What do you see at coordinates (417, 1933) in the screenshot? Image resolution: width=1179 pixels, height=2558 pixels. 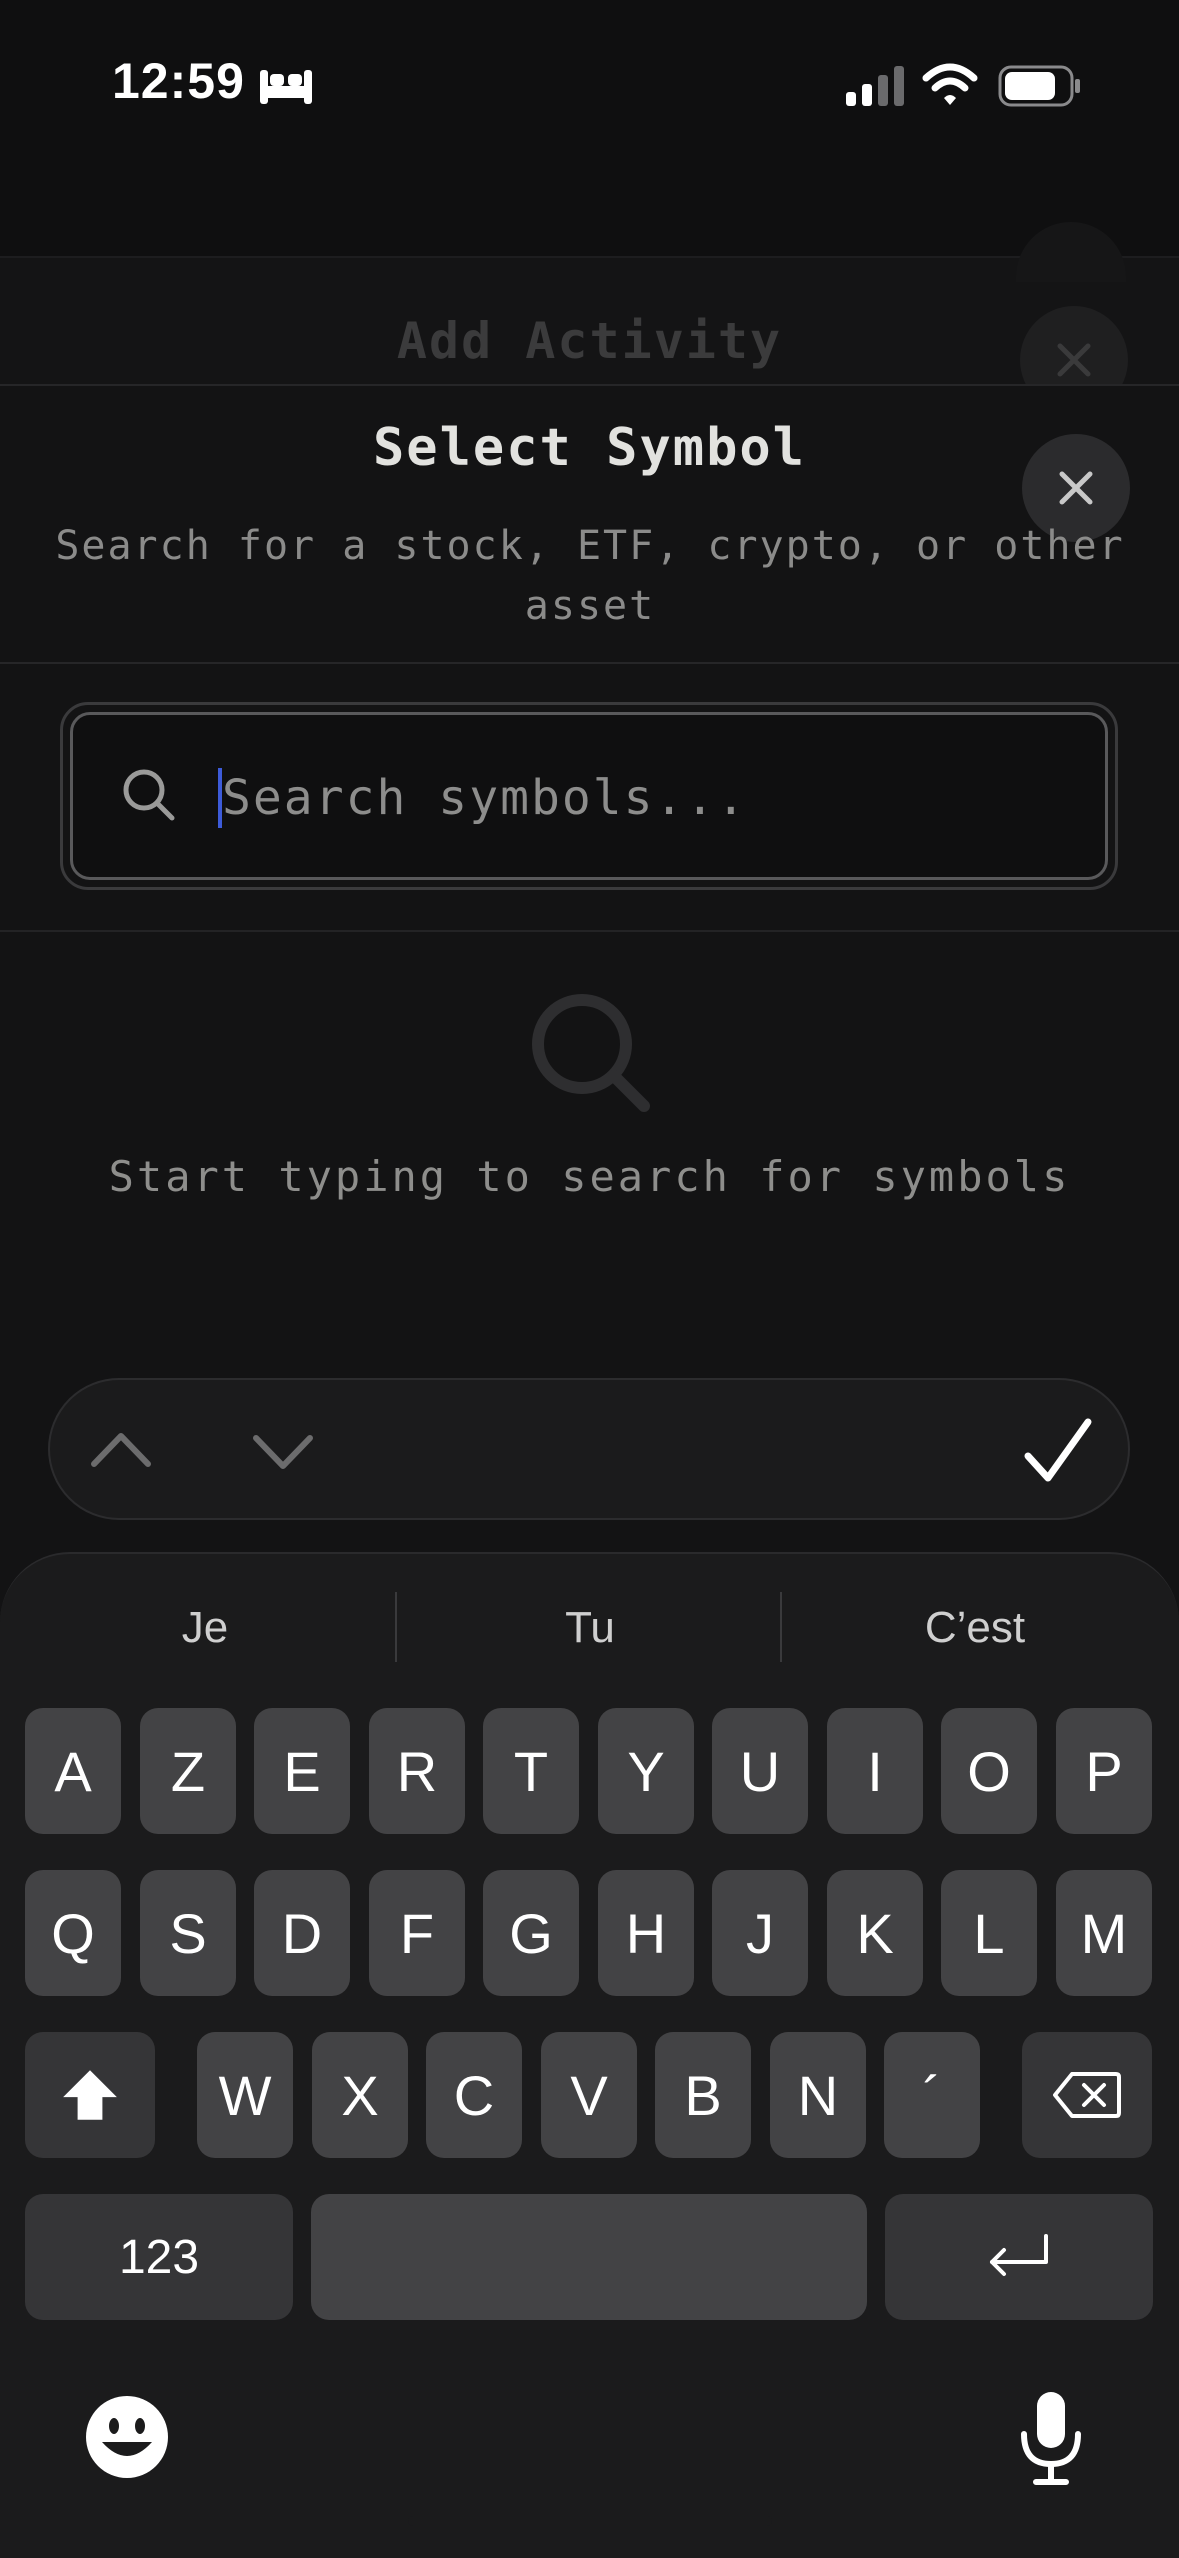 I see `key: F` at bounding box center [417, 1933].